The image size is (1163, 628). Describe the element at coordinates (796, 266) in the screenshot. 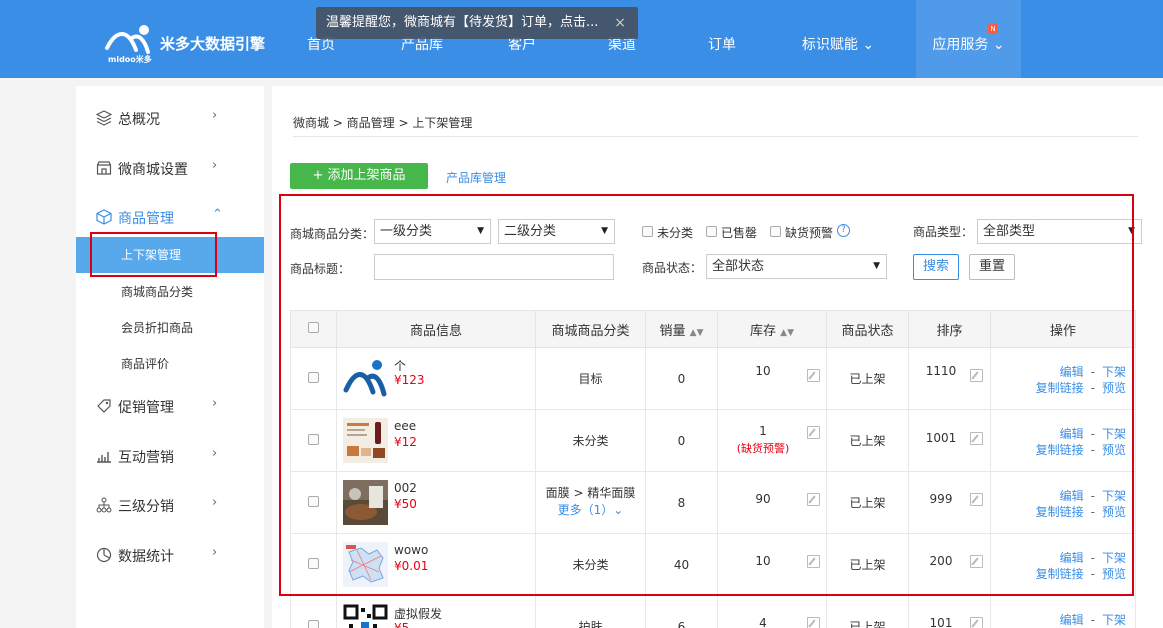

I see `product-status-select: 全部状态 ▼` at that location.